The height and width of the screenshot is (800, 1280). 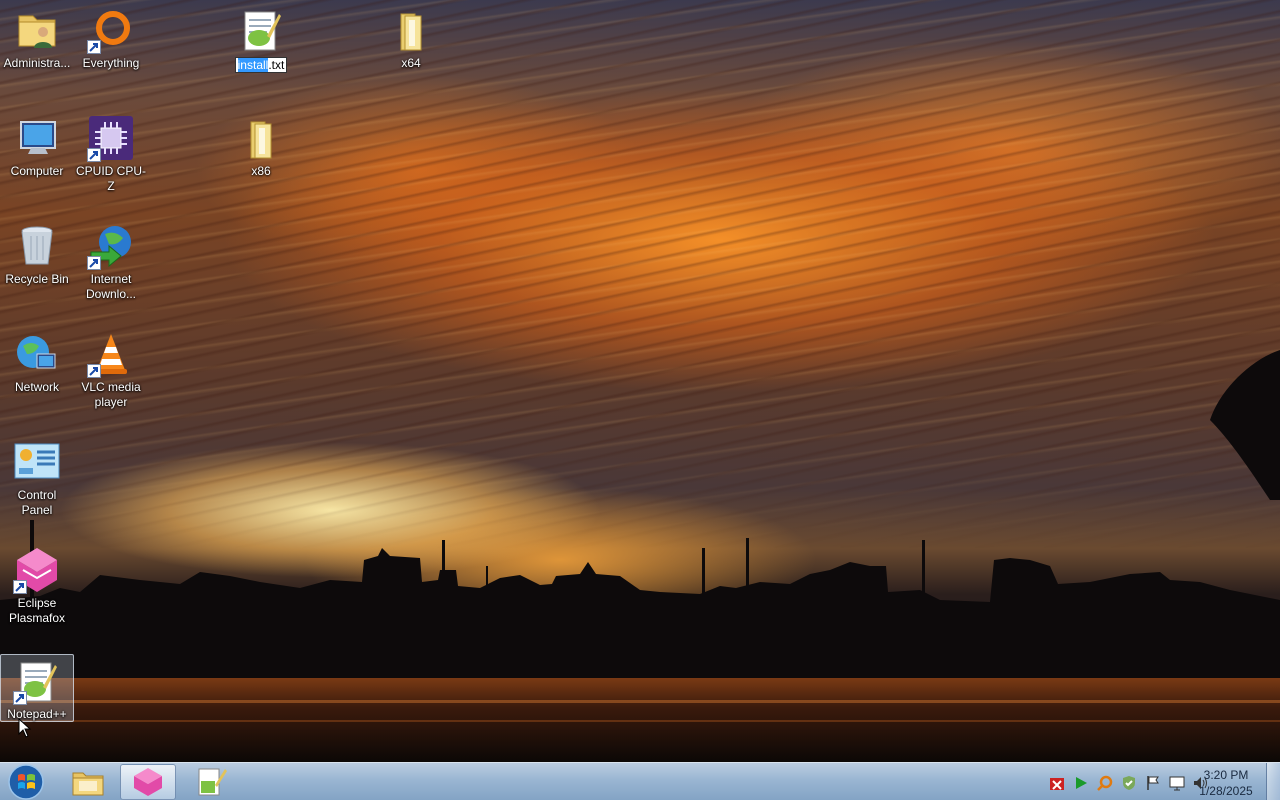 I want to click on notepad-plus-plus-icon, so click(x=212, y=782).